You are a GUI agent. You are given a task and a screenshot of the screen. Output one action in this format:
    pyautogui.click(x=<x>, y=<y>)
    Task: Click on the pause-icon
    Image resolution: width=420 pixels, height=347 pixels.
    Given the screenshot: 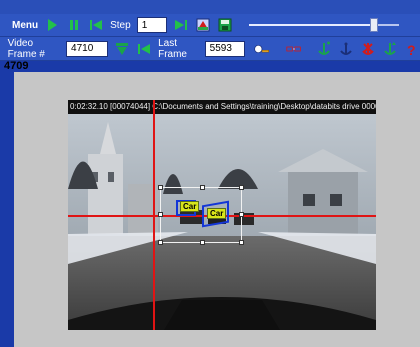 What is the action you would take?
    pyautogui.click(x=74, y=25)
    